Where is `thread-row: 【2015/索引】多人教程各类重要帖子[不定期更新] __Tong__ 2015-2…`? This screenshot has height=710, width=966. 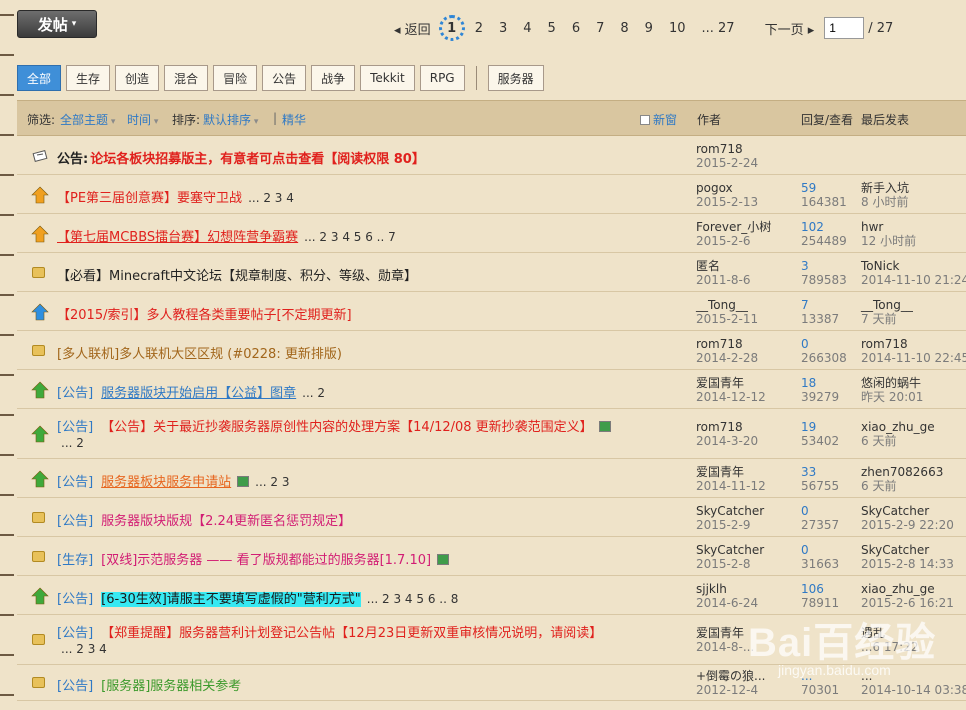
thread-row: 【2015/索引】多人教程各类重要帖子[不定期更新] __Tong__ 2015-2… is located at coordinates (491, 311).